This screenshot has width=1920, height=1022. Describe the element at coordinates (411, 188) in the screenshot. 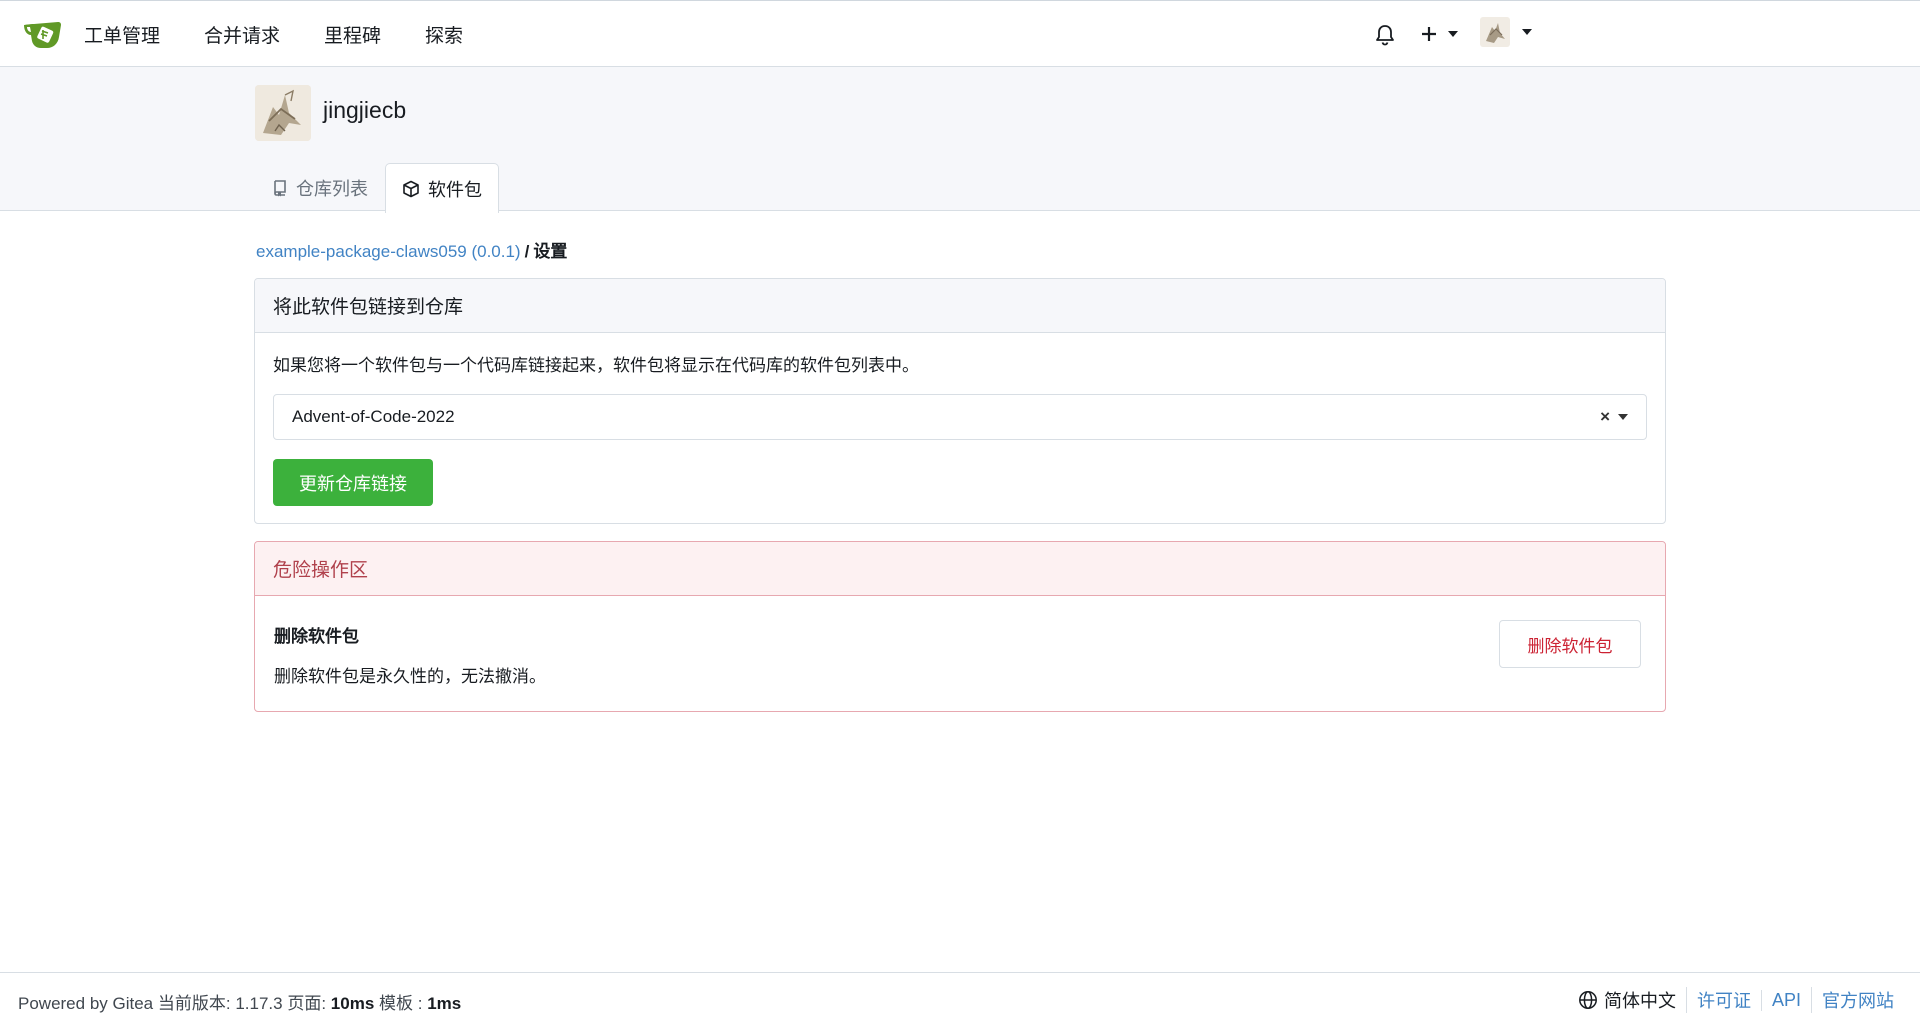

I see `package-icon` at that location.